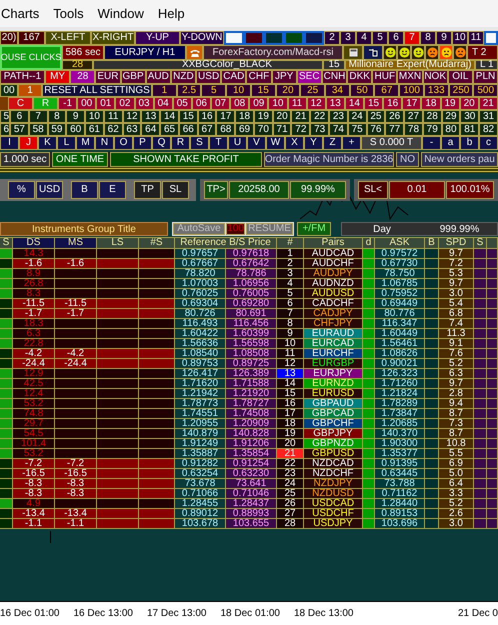 The width and height of the screenshot is (498, 625). Describe the element at coordinates (275, 143) in the screenshot. I see `letter-button: W` at that location.